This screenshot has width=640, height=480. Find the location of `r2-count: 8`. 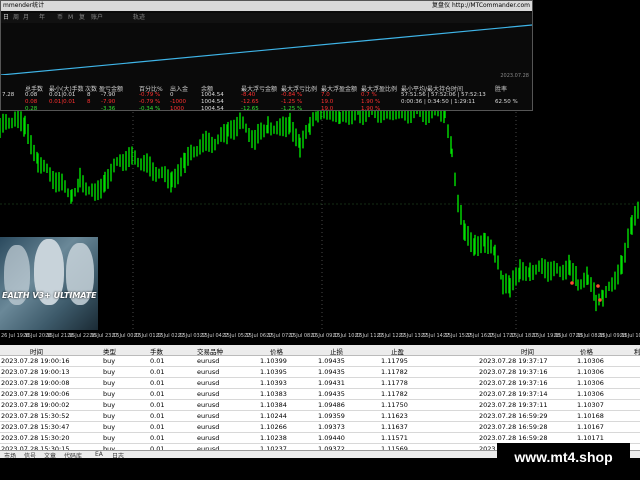

r2-count: 8 is located at coordinates (89, 102).